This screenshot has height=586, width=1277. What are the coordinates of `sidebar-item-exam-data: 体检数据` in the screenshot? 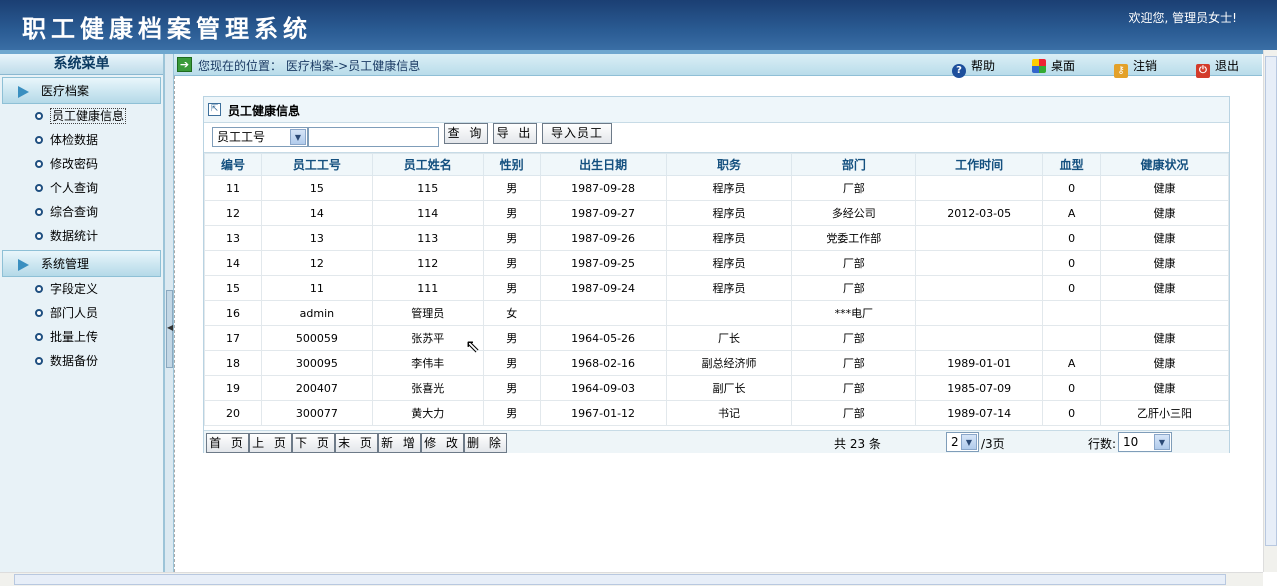 It's located at (81, 140).